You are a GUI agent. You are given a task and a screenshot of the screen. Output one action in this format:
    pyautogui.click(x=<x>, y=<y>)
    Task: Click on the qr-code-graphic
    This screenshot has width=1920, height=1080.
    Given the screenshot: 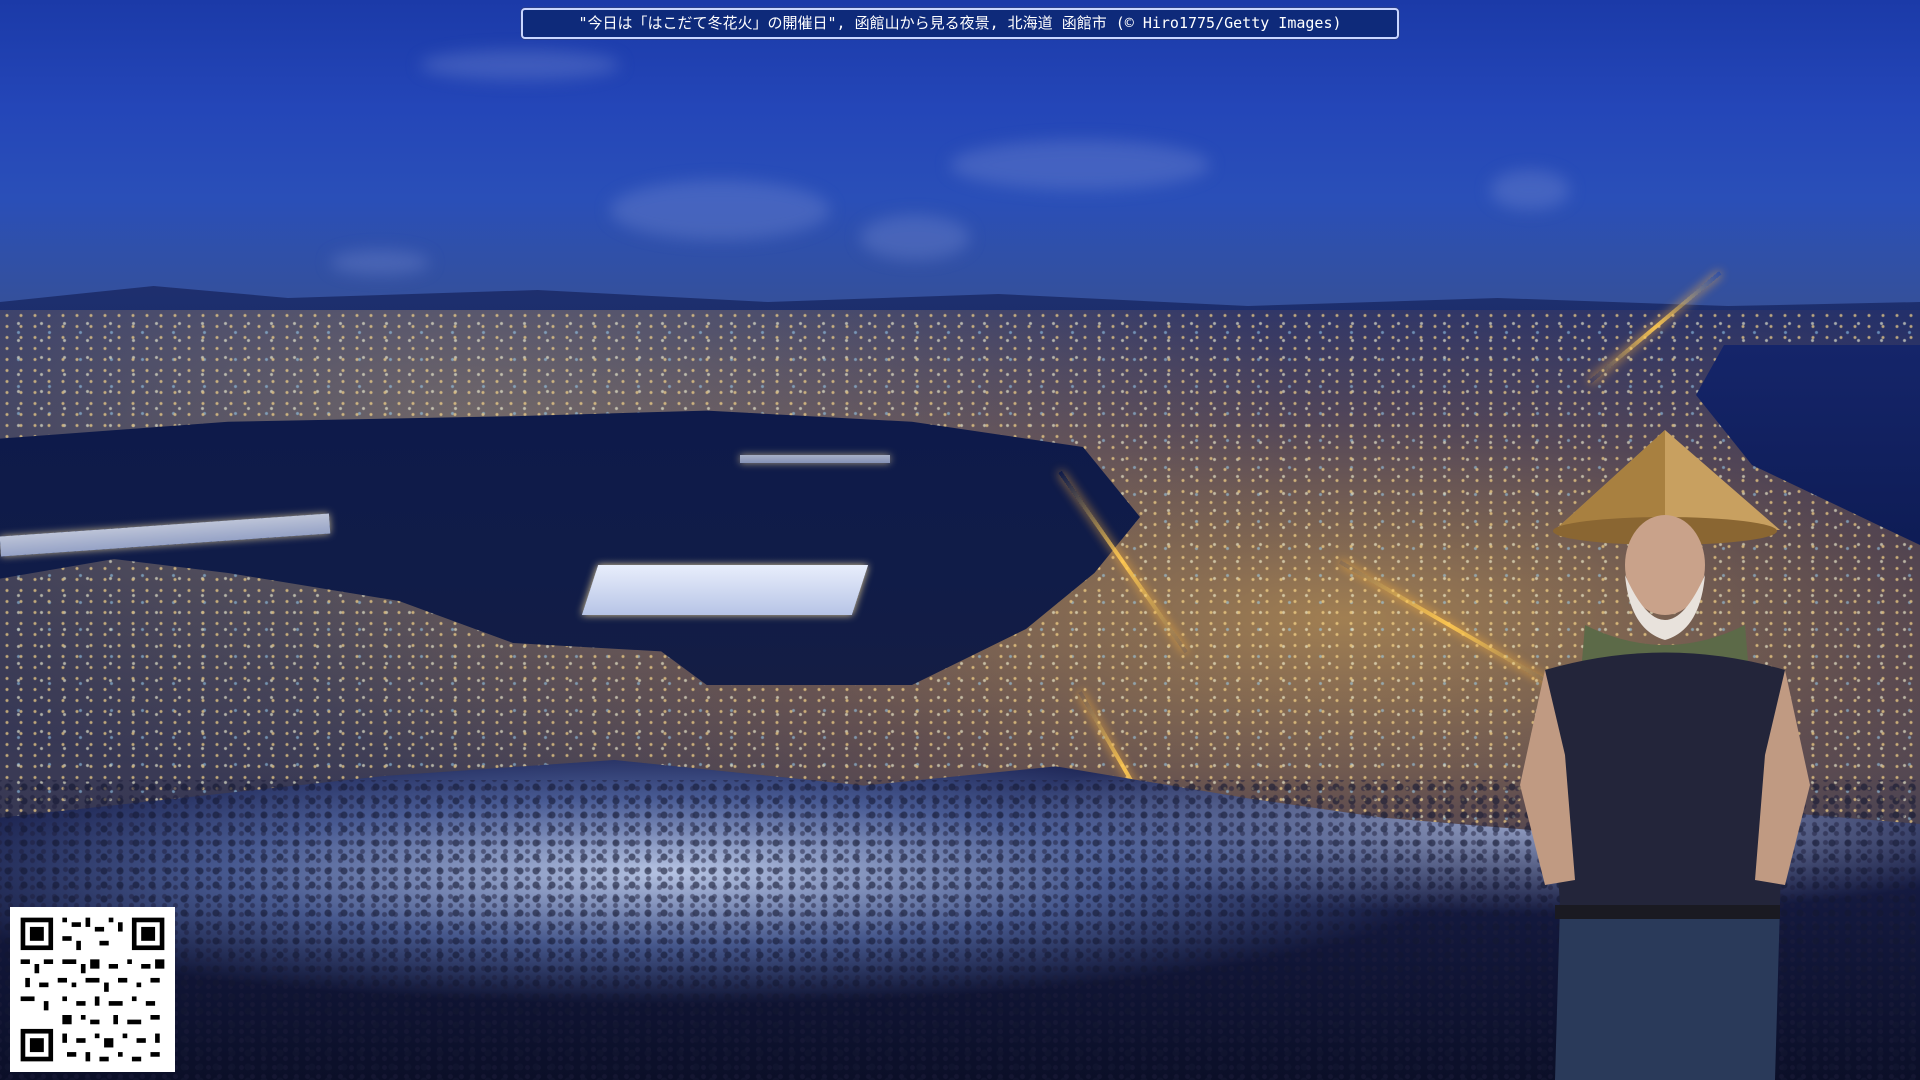 What is the action you would take?
    pyautogui.click(x=92, y=989)
    